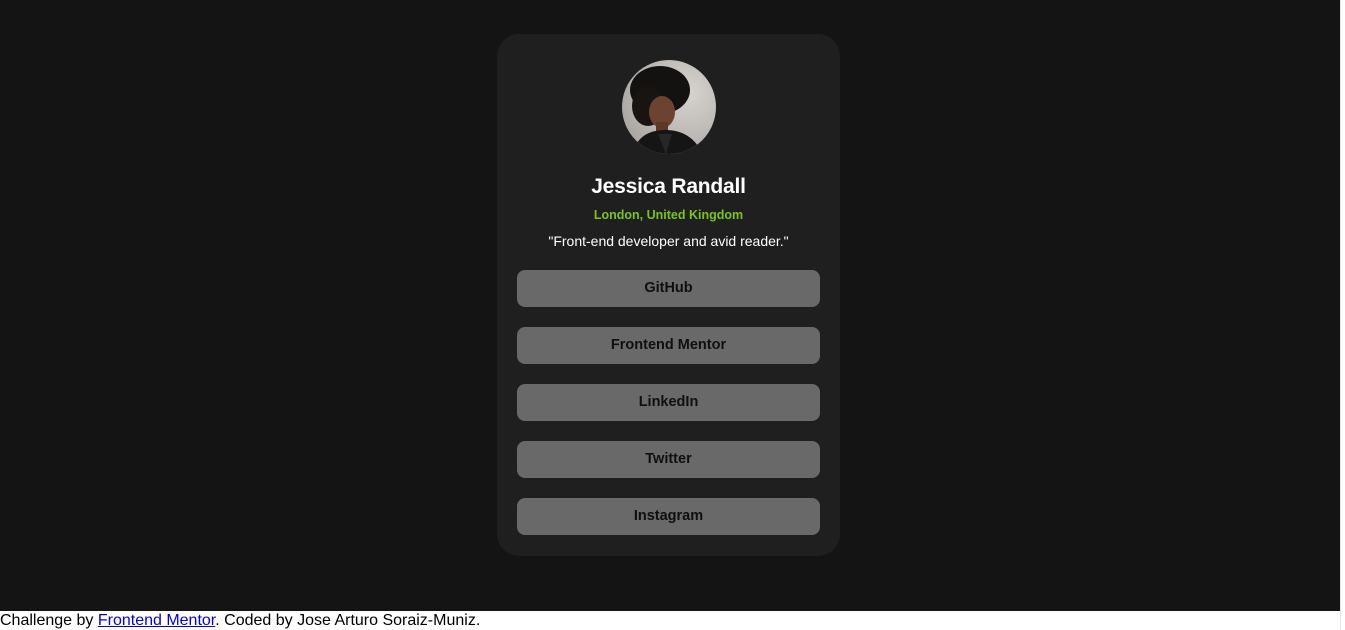 Image resolution: width=1345 pixels, height=630 pixels. I want to click on avatar-portrait-icon, so click(665, 110).